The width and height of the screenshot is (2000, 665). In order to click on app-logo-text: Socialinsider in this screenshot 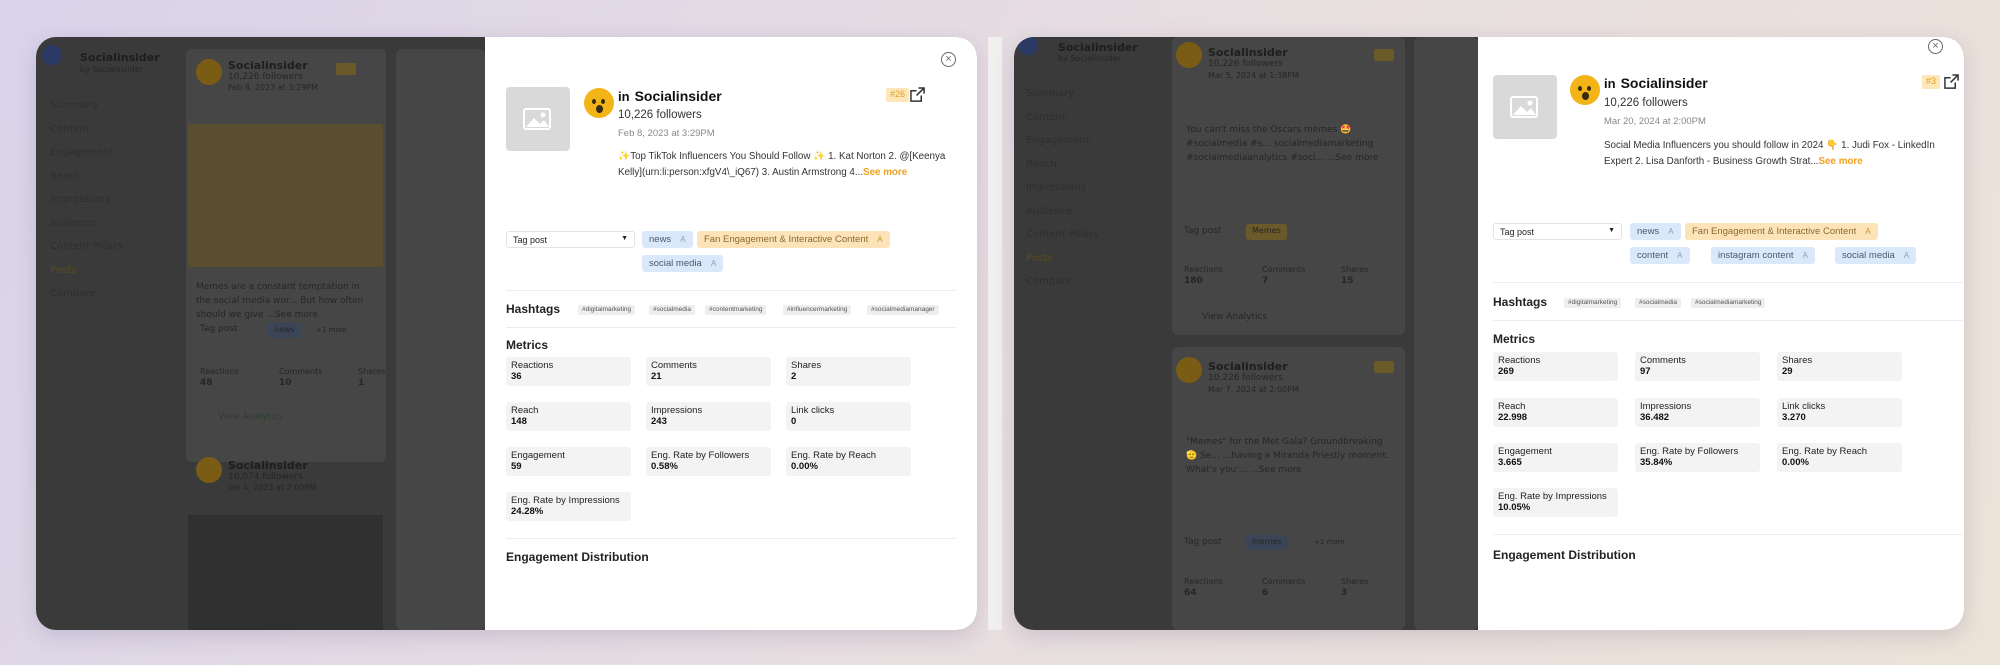, I will do `click(120, 57)`.